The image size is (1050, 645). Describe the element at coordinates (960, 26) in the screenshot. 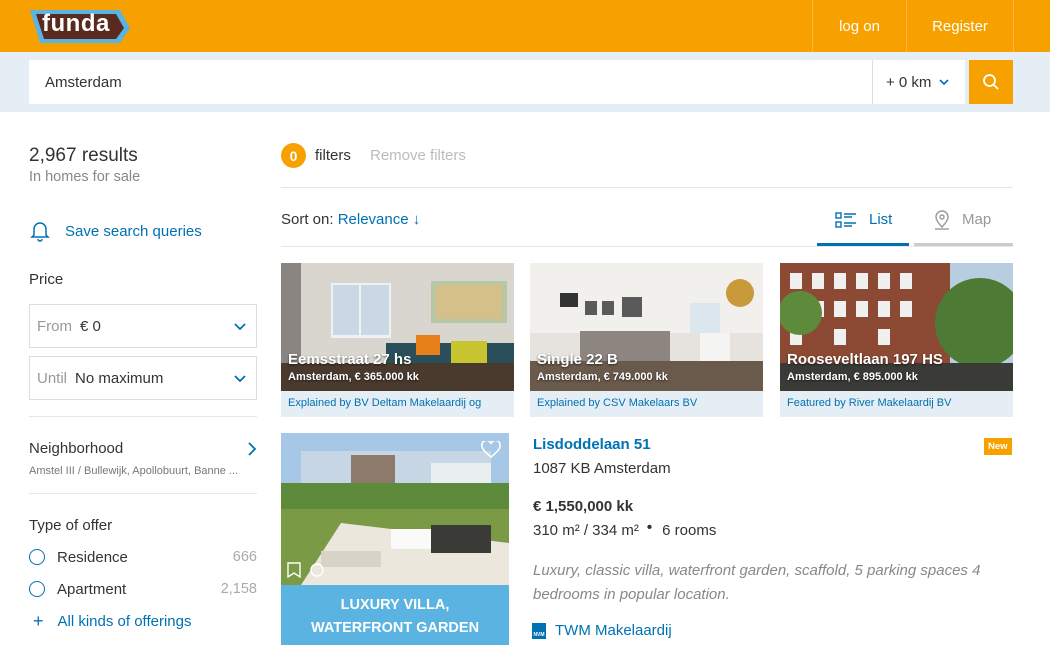

I see `register-button: Register` at that location.